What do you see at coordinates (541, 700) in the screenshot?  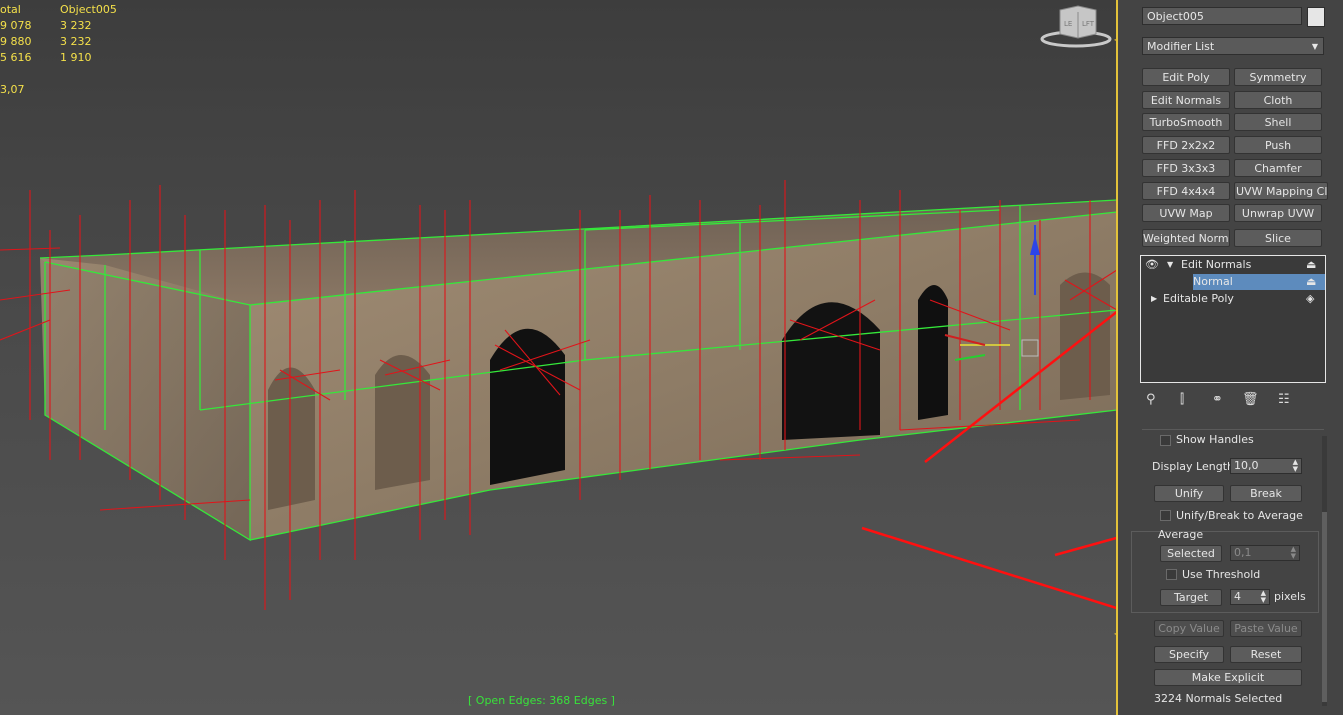 I see `viewport-status: [ Open Edges: 368 Edges ]` at bounding box center [541, 700].